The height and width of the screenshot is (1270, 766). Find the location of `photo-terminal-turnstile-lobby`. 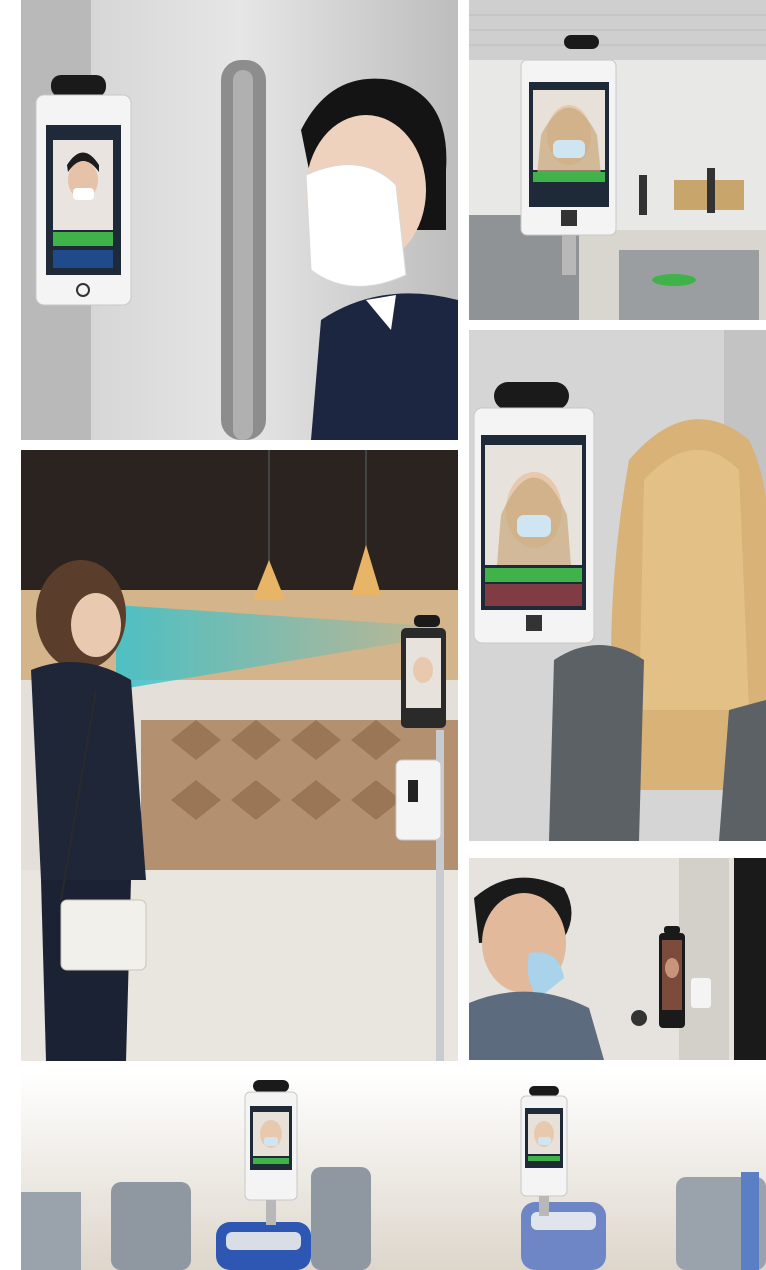

photo-terminal-turnstile-lobby is located at coordinates (617, 160).